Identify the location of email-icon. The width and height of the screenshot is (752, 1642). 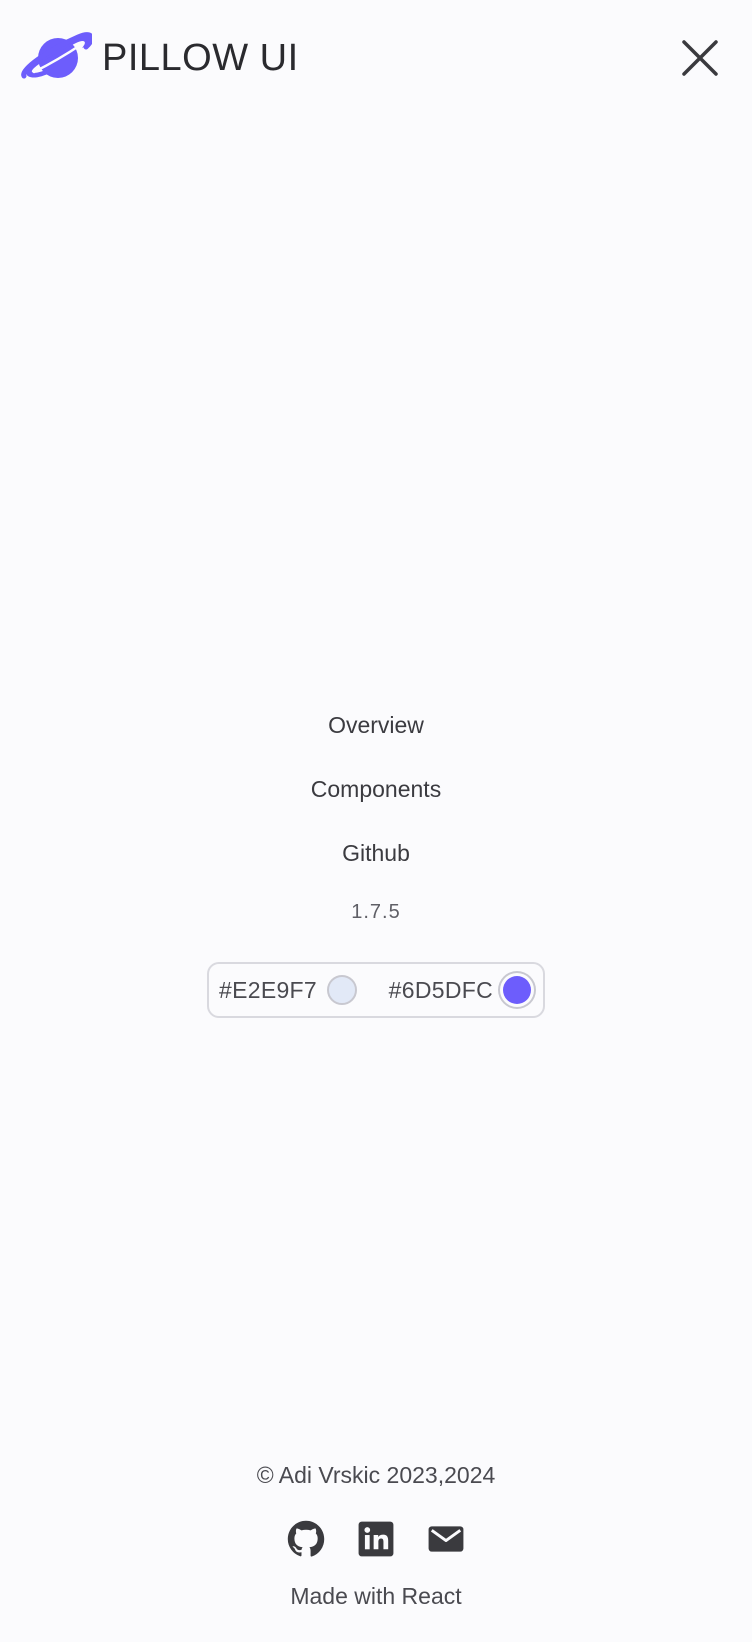
(446, 1539).